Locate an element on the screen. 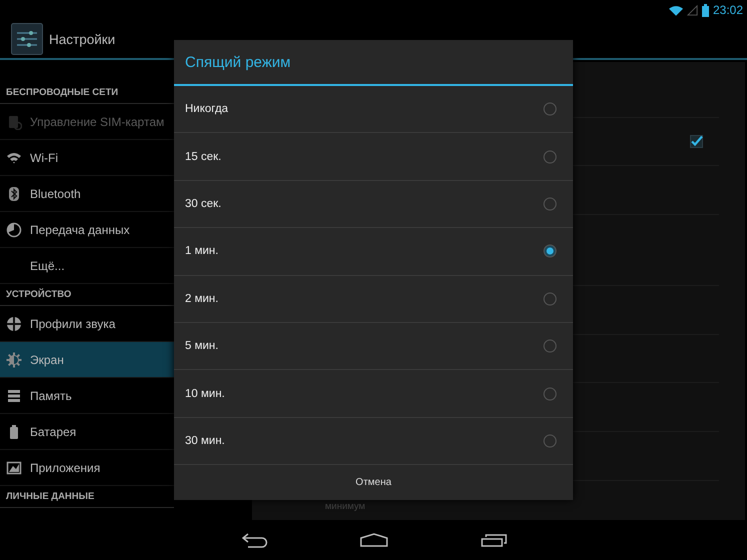  checkbox is located at coordinates (696, 141).